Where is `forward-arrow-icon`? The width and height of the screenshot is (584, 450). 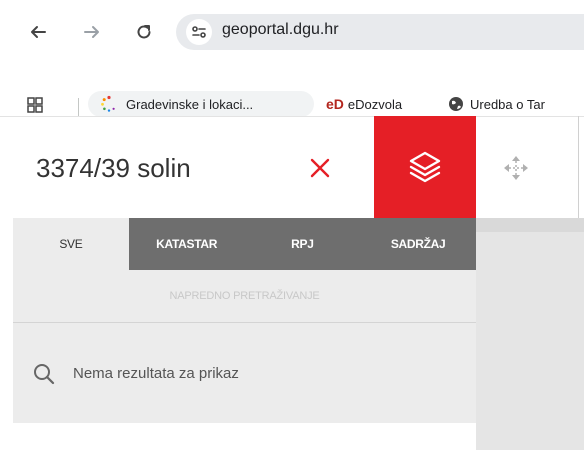
forward-arrow-icon is located at coordinates (91, 32).